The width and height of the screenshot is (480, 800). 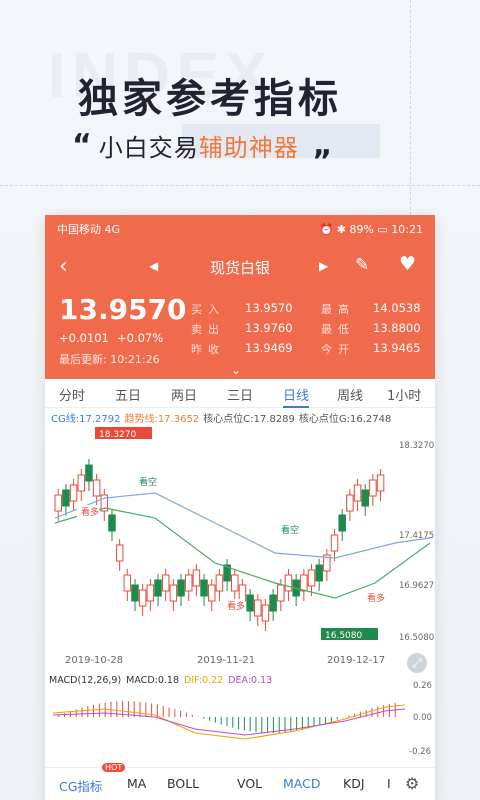 I want to click on tab-cg: CG指标, so click(x=80, y=785).